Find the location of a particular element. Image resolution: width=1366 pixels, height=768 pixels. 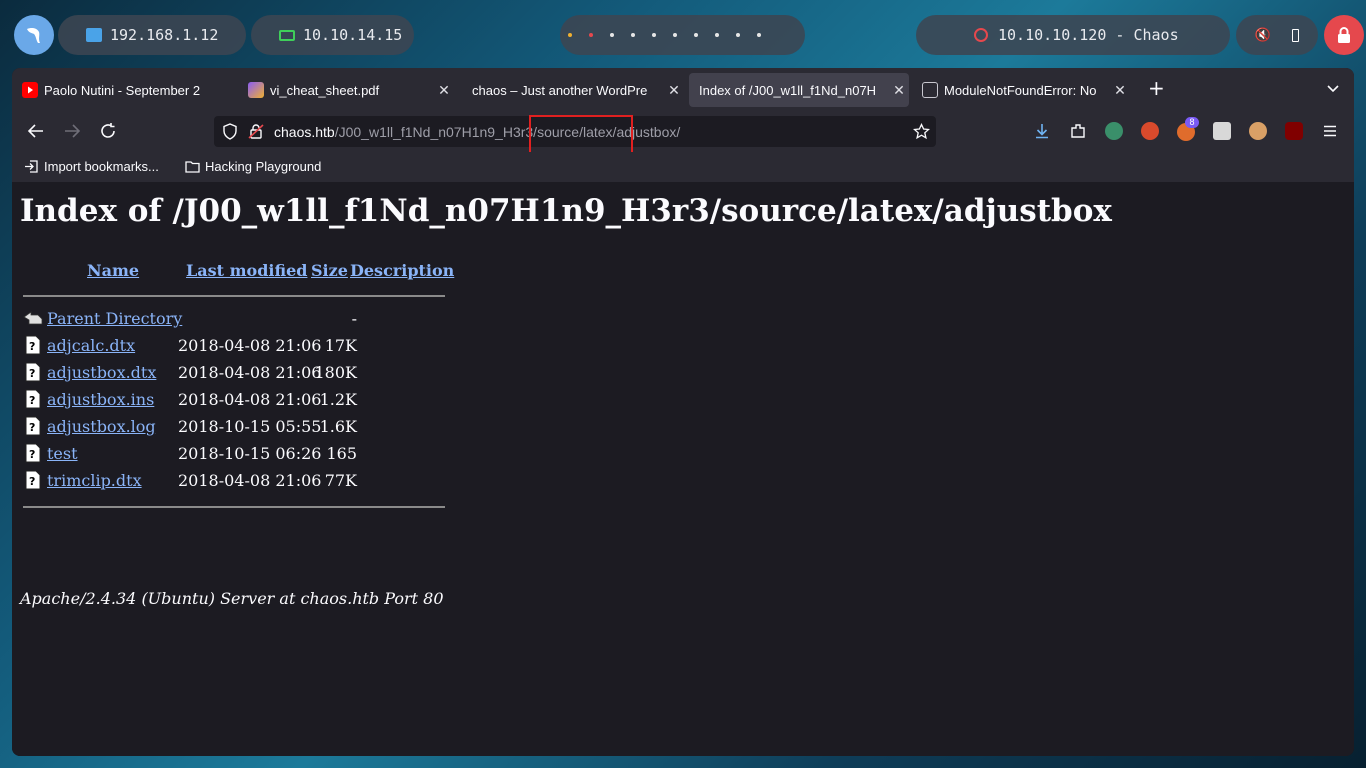

extensions-icon is located at coordinates (1078, 131).